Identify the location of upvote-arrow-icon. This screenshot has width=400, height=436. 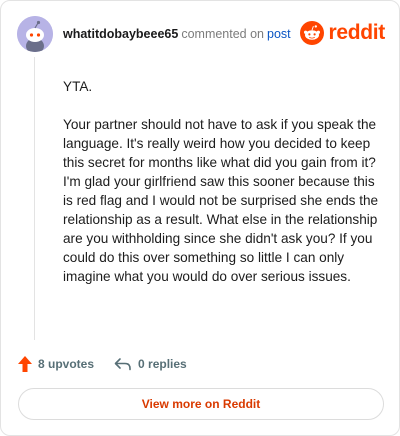
(25, 364).